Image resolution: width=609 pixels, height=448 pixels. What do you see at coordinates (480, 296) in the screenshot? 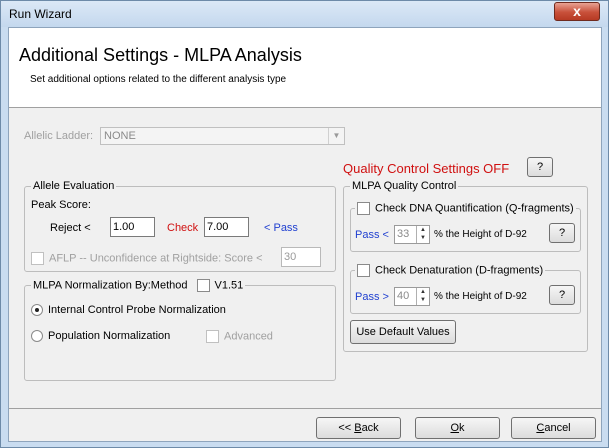
I see `denaturation-suffix: % the Height of D-92` at bounding box center [480, 296].